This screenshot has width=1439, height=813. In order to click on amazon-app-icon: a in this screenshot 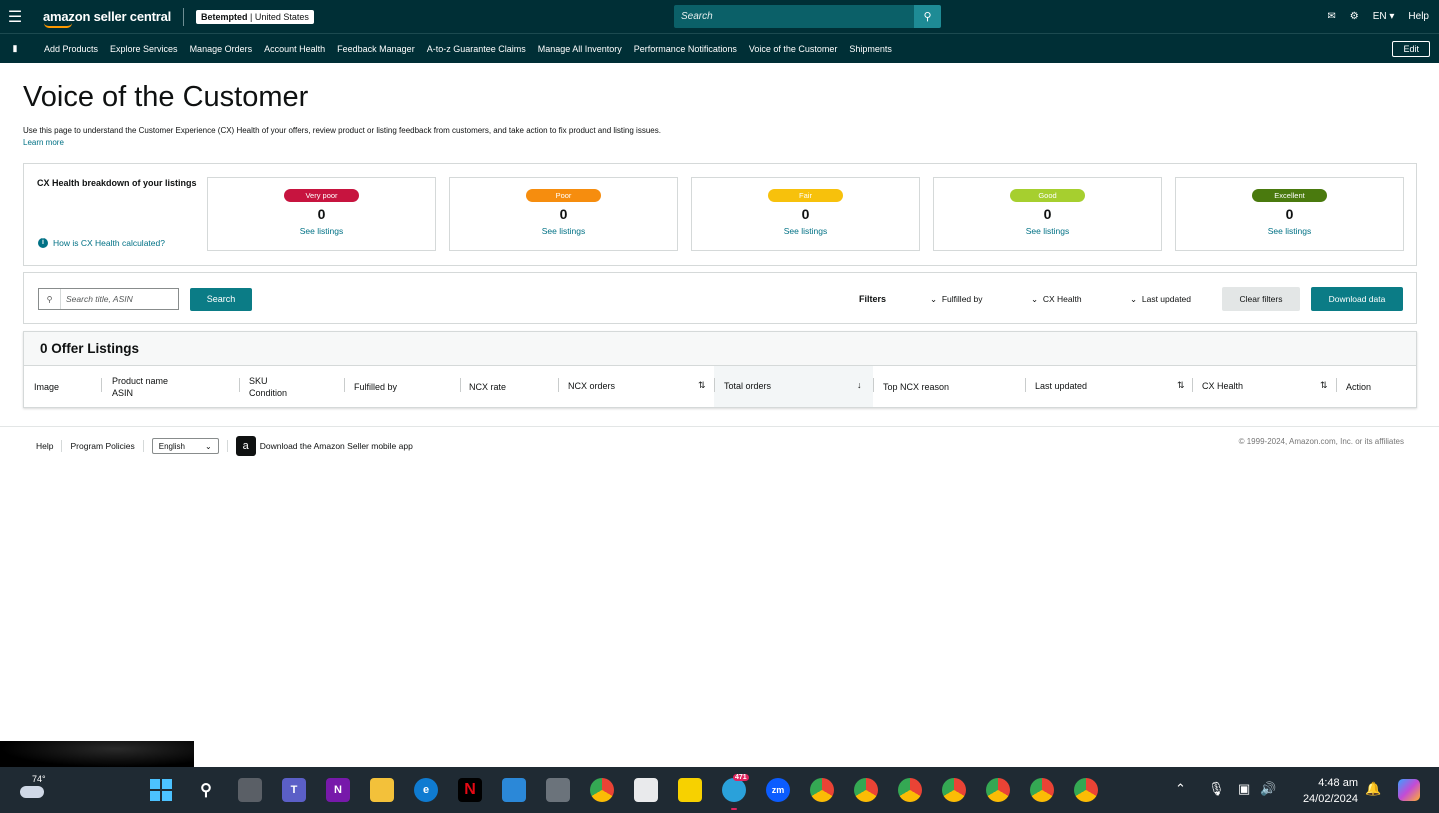, I will do `click(245, 446)`.